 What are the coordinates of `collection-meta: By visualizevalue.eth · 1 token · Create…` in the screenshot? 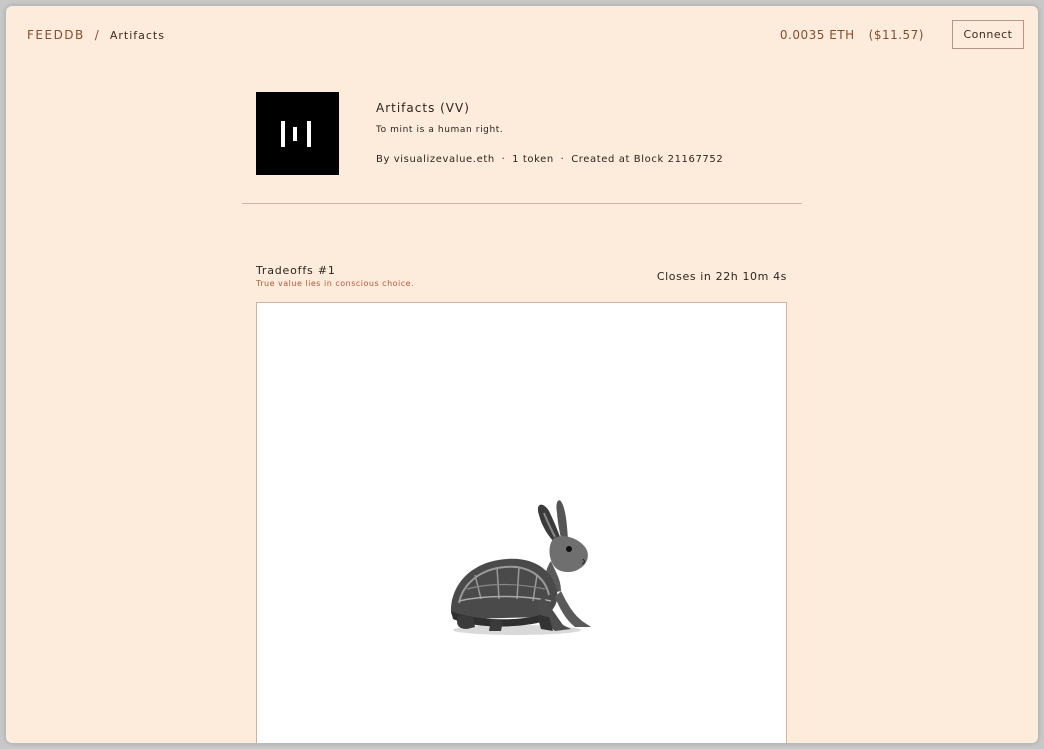 It's located at (549, 159).